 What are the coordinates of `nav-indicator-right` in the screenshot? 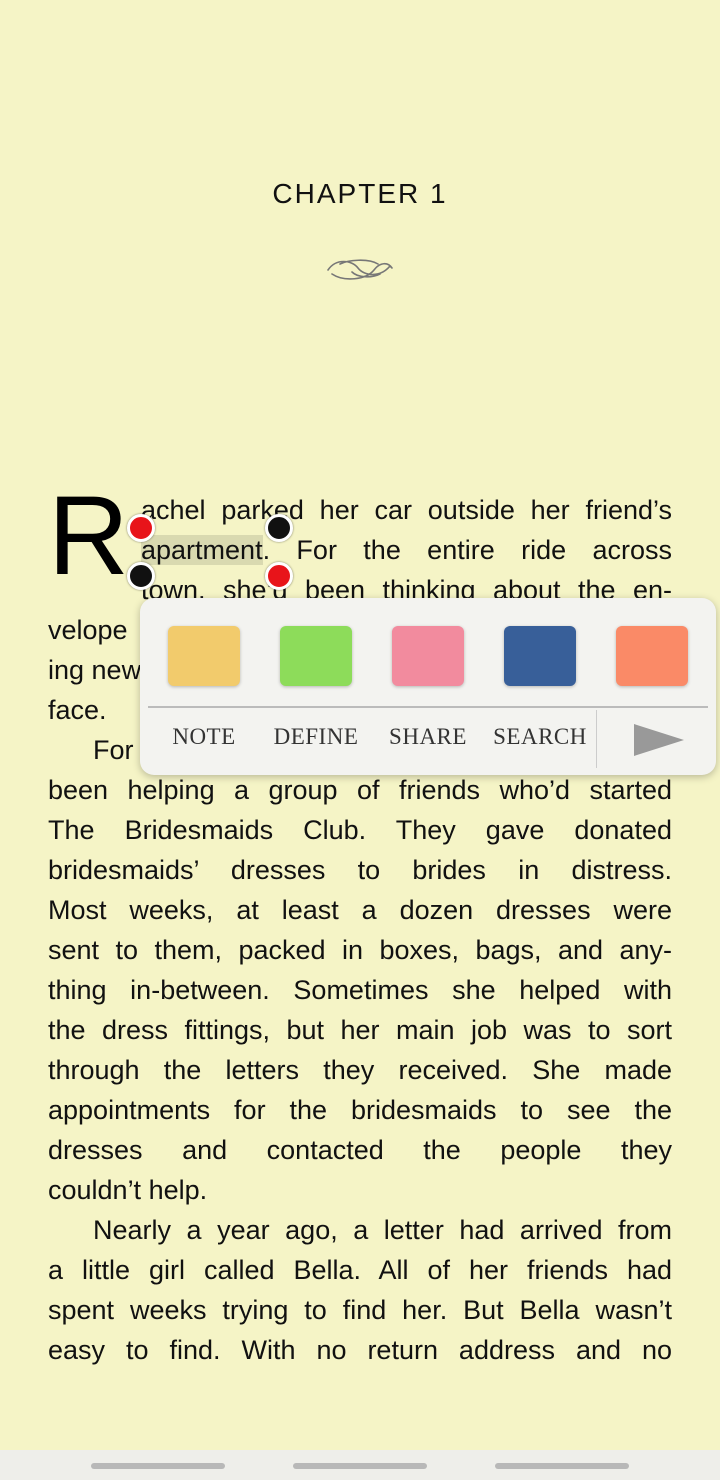 It's located at (562, 1466).